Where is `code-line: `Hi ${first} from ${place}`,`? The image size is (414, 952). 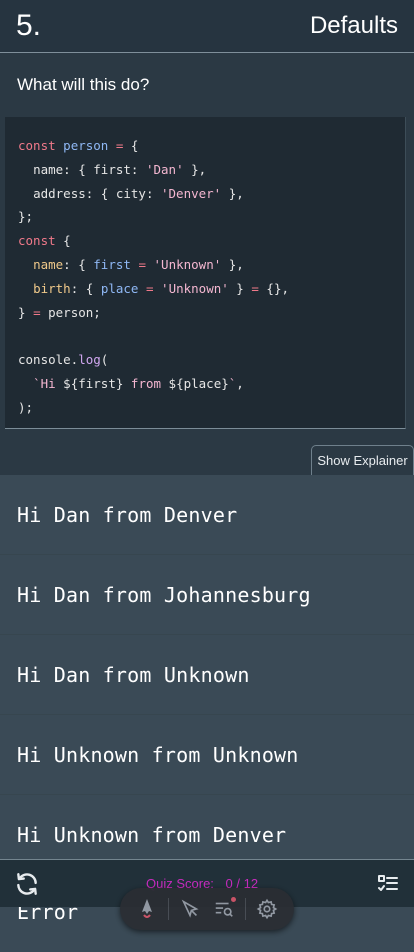
code-line: `Hi ${first} from ${place}`, is located at coordinates (138, 383).